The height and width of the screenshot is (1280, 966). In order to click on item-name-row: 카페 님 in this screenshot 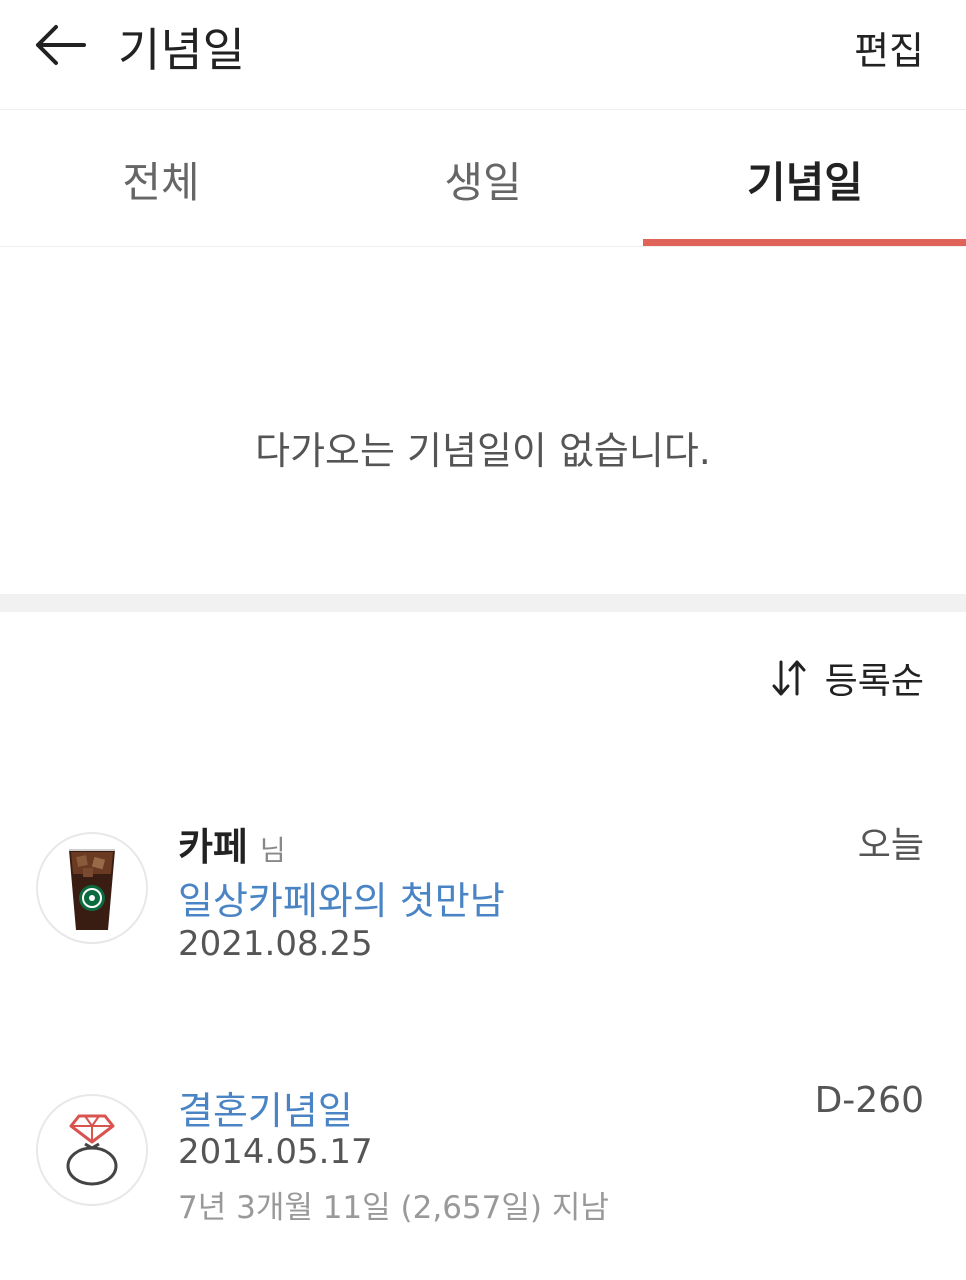, I will do `click(232, 843)`.